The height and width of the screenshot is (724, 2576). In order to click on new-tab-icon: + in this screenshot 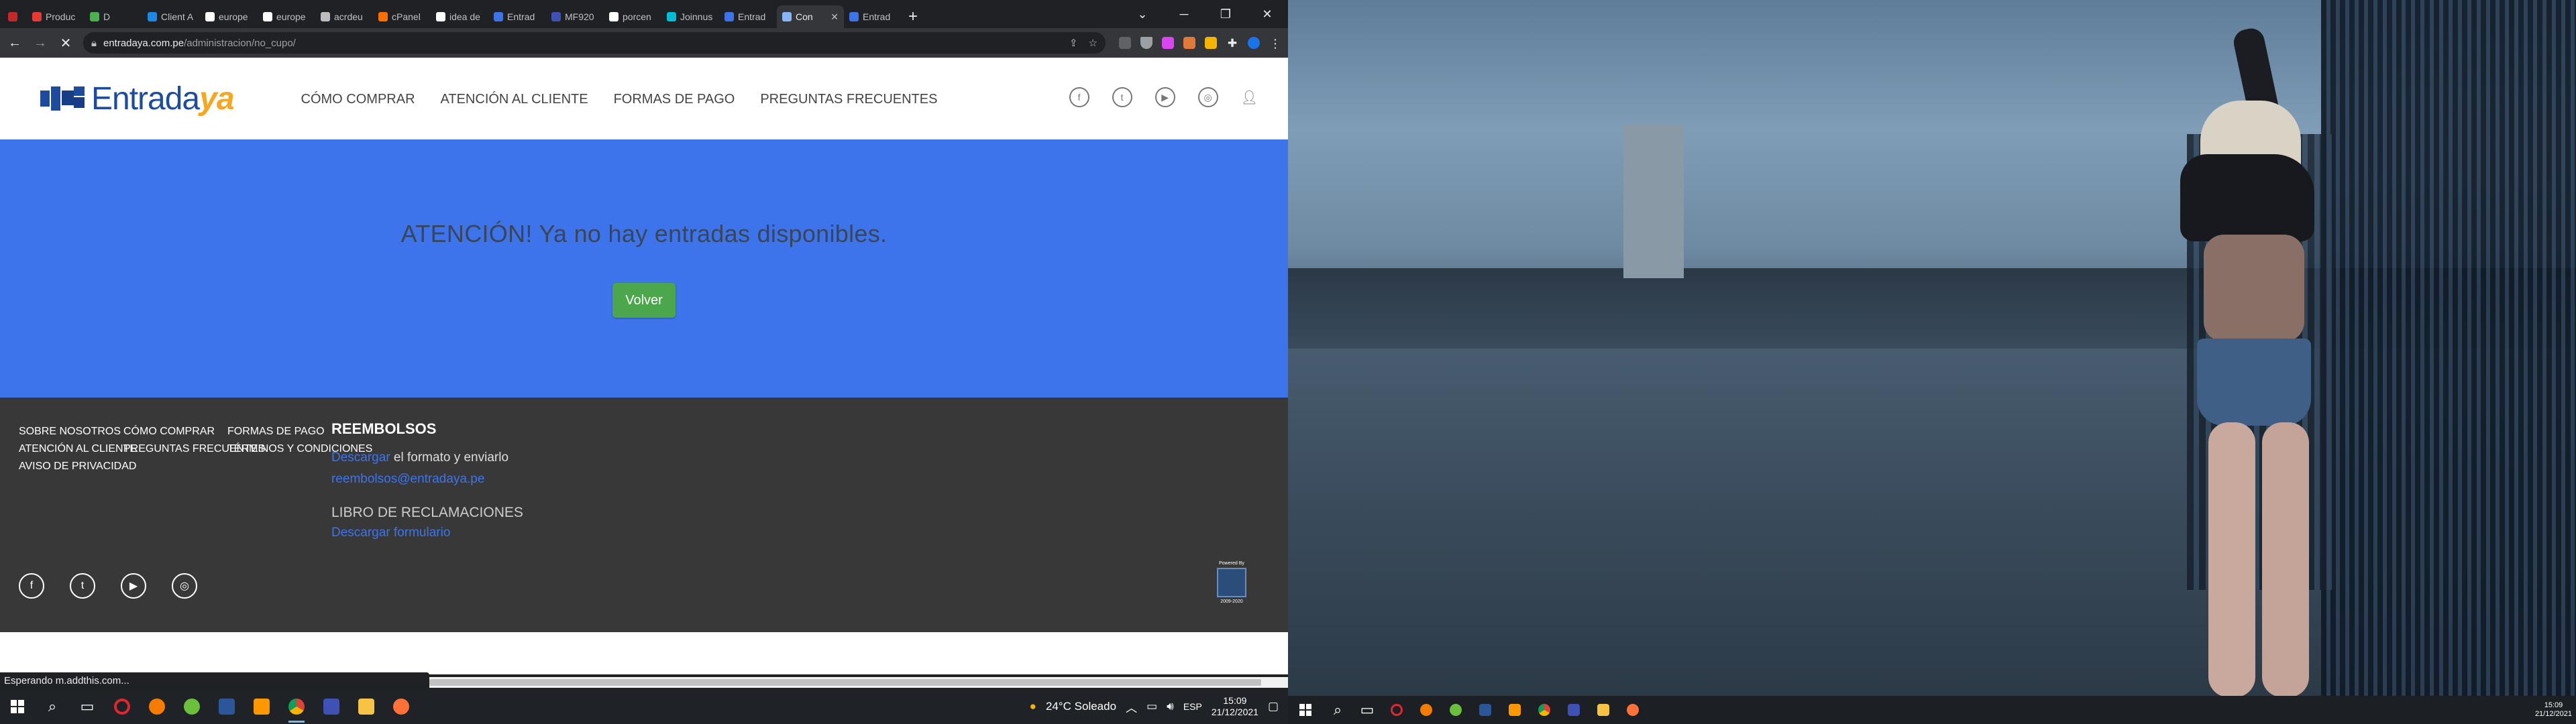, I will do `click(913, 16)`.